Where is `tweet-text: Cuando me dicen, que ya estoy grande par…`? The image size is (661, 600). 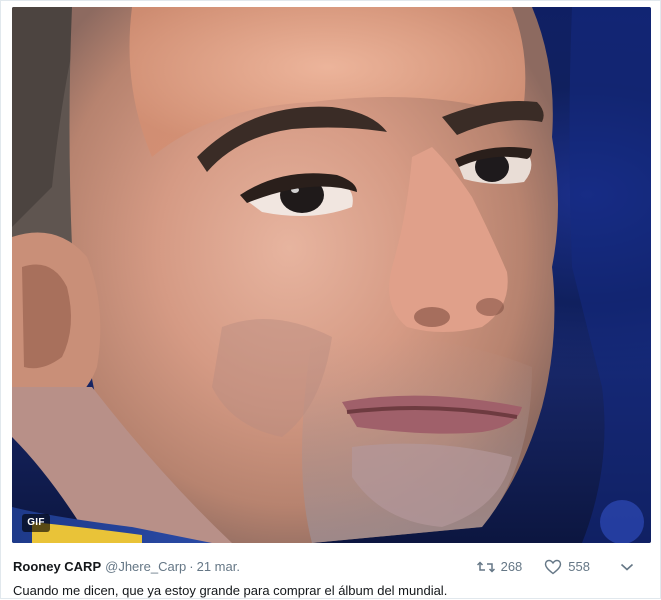
tweet-text: Cuando me dicen, que ya estoy grande par… is located at coordinates (230, 590).